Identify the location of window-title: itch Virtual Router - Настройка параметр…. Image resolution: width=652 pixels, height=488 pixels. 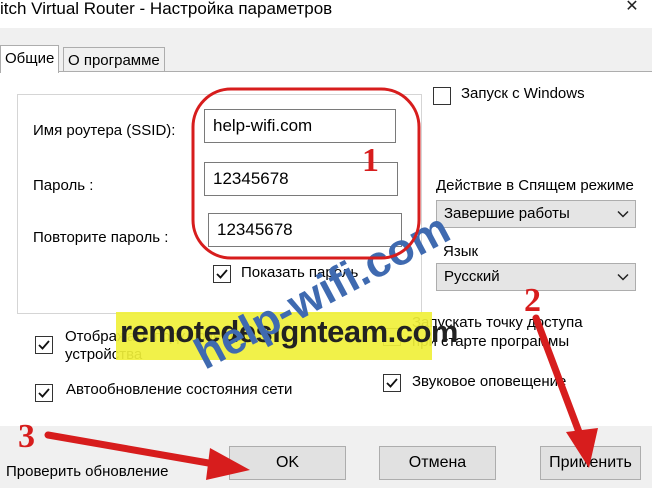
(166, 9).